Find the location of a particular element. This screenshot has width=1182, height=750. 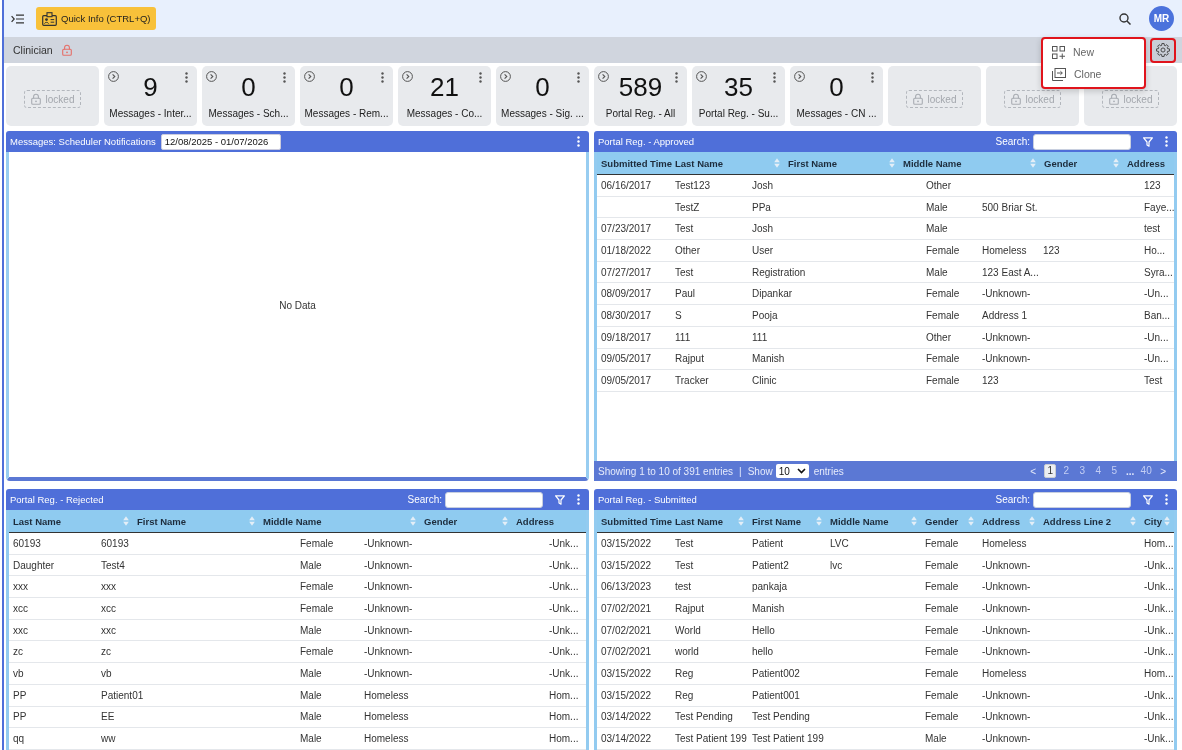

table-cell: vb is located at coordinates (106, 673).